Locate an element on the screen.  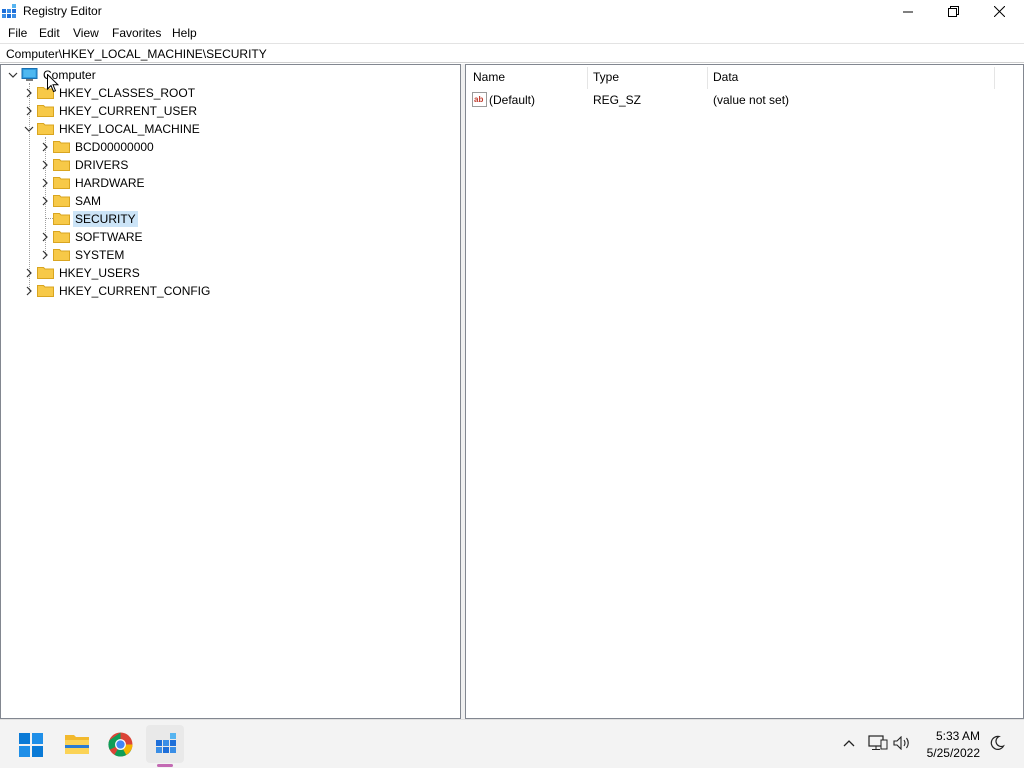
focus-assist-icon is located at coordinates (997, 743).